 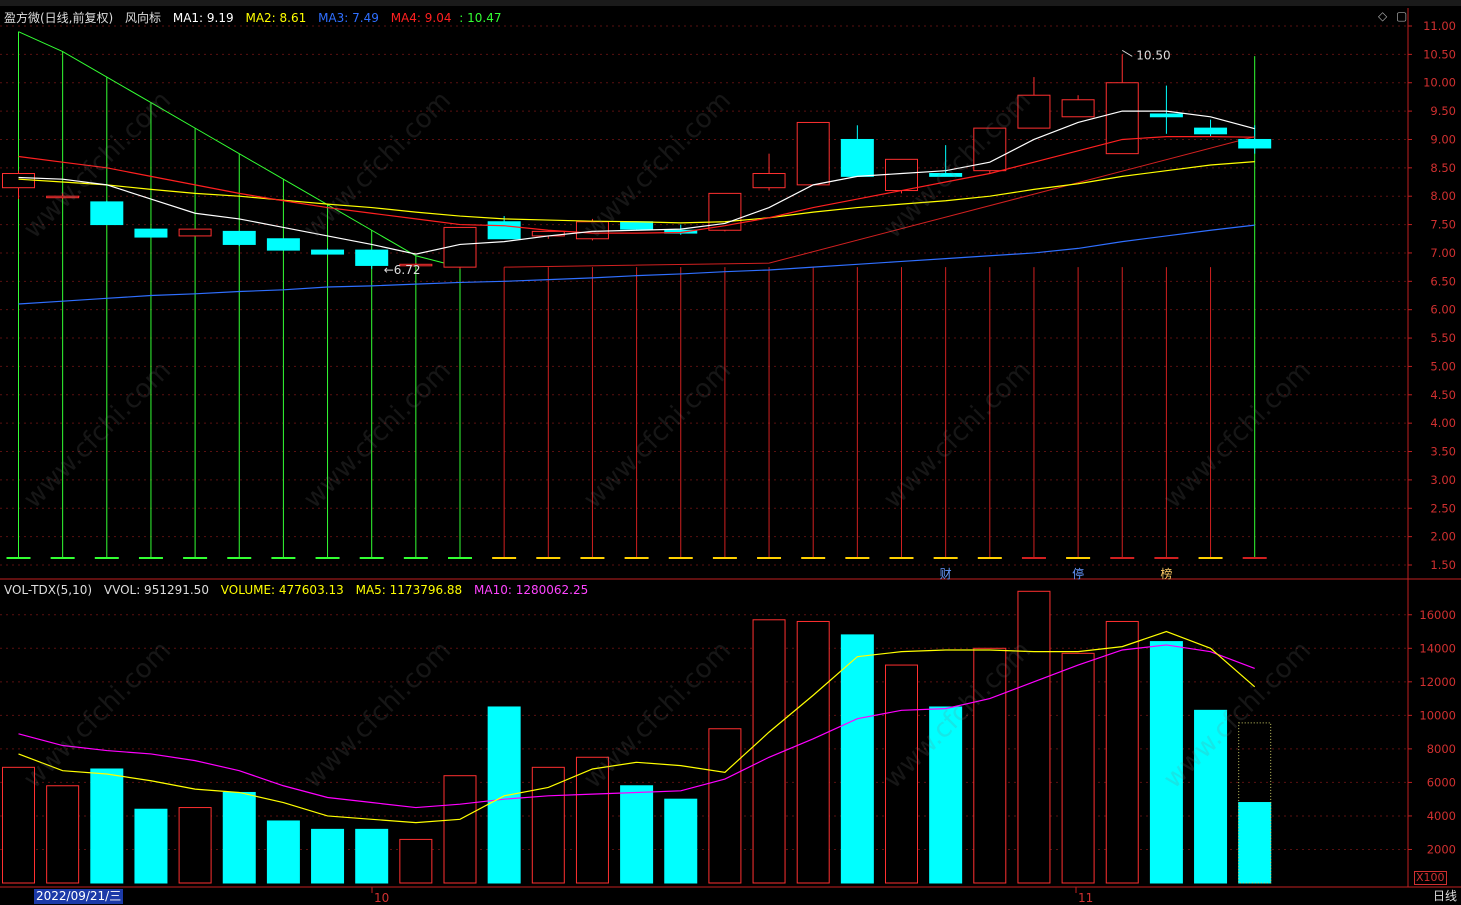 I want to click on price-tick-label: 11.00, so click(x=1439, y=26).